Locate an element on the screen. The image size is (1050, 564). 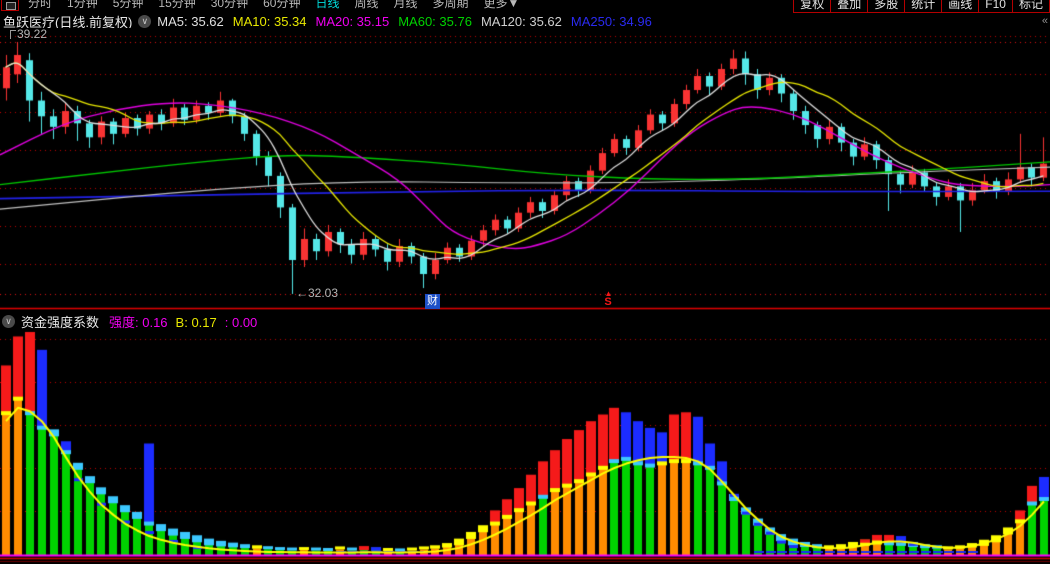
indicator-field-1: B: 0.17 is located at coordinates (196, 322).